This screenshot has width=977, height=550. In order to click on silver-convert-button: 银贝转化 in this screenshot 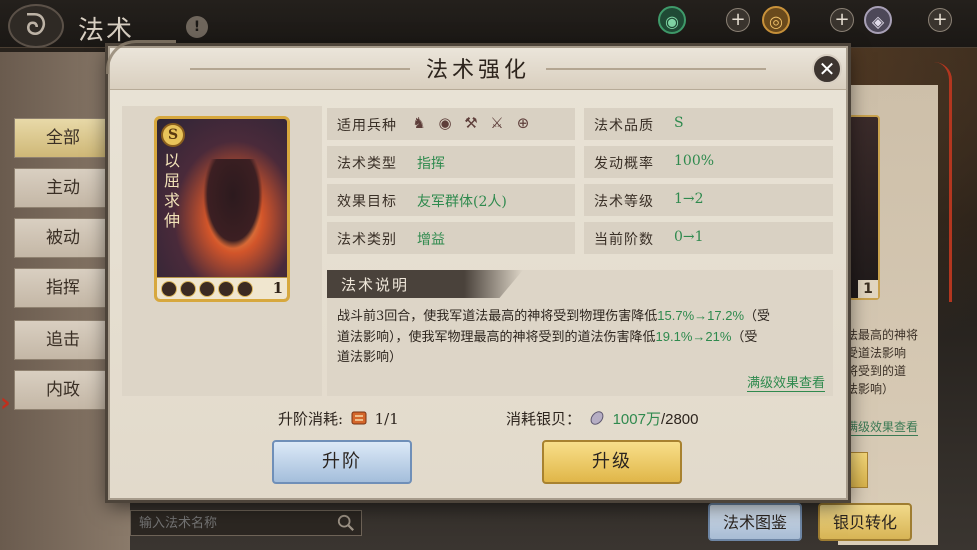, I will do `click(865, 522)`.